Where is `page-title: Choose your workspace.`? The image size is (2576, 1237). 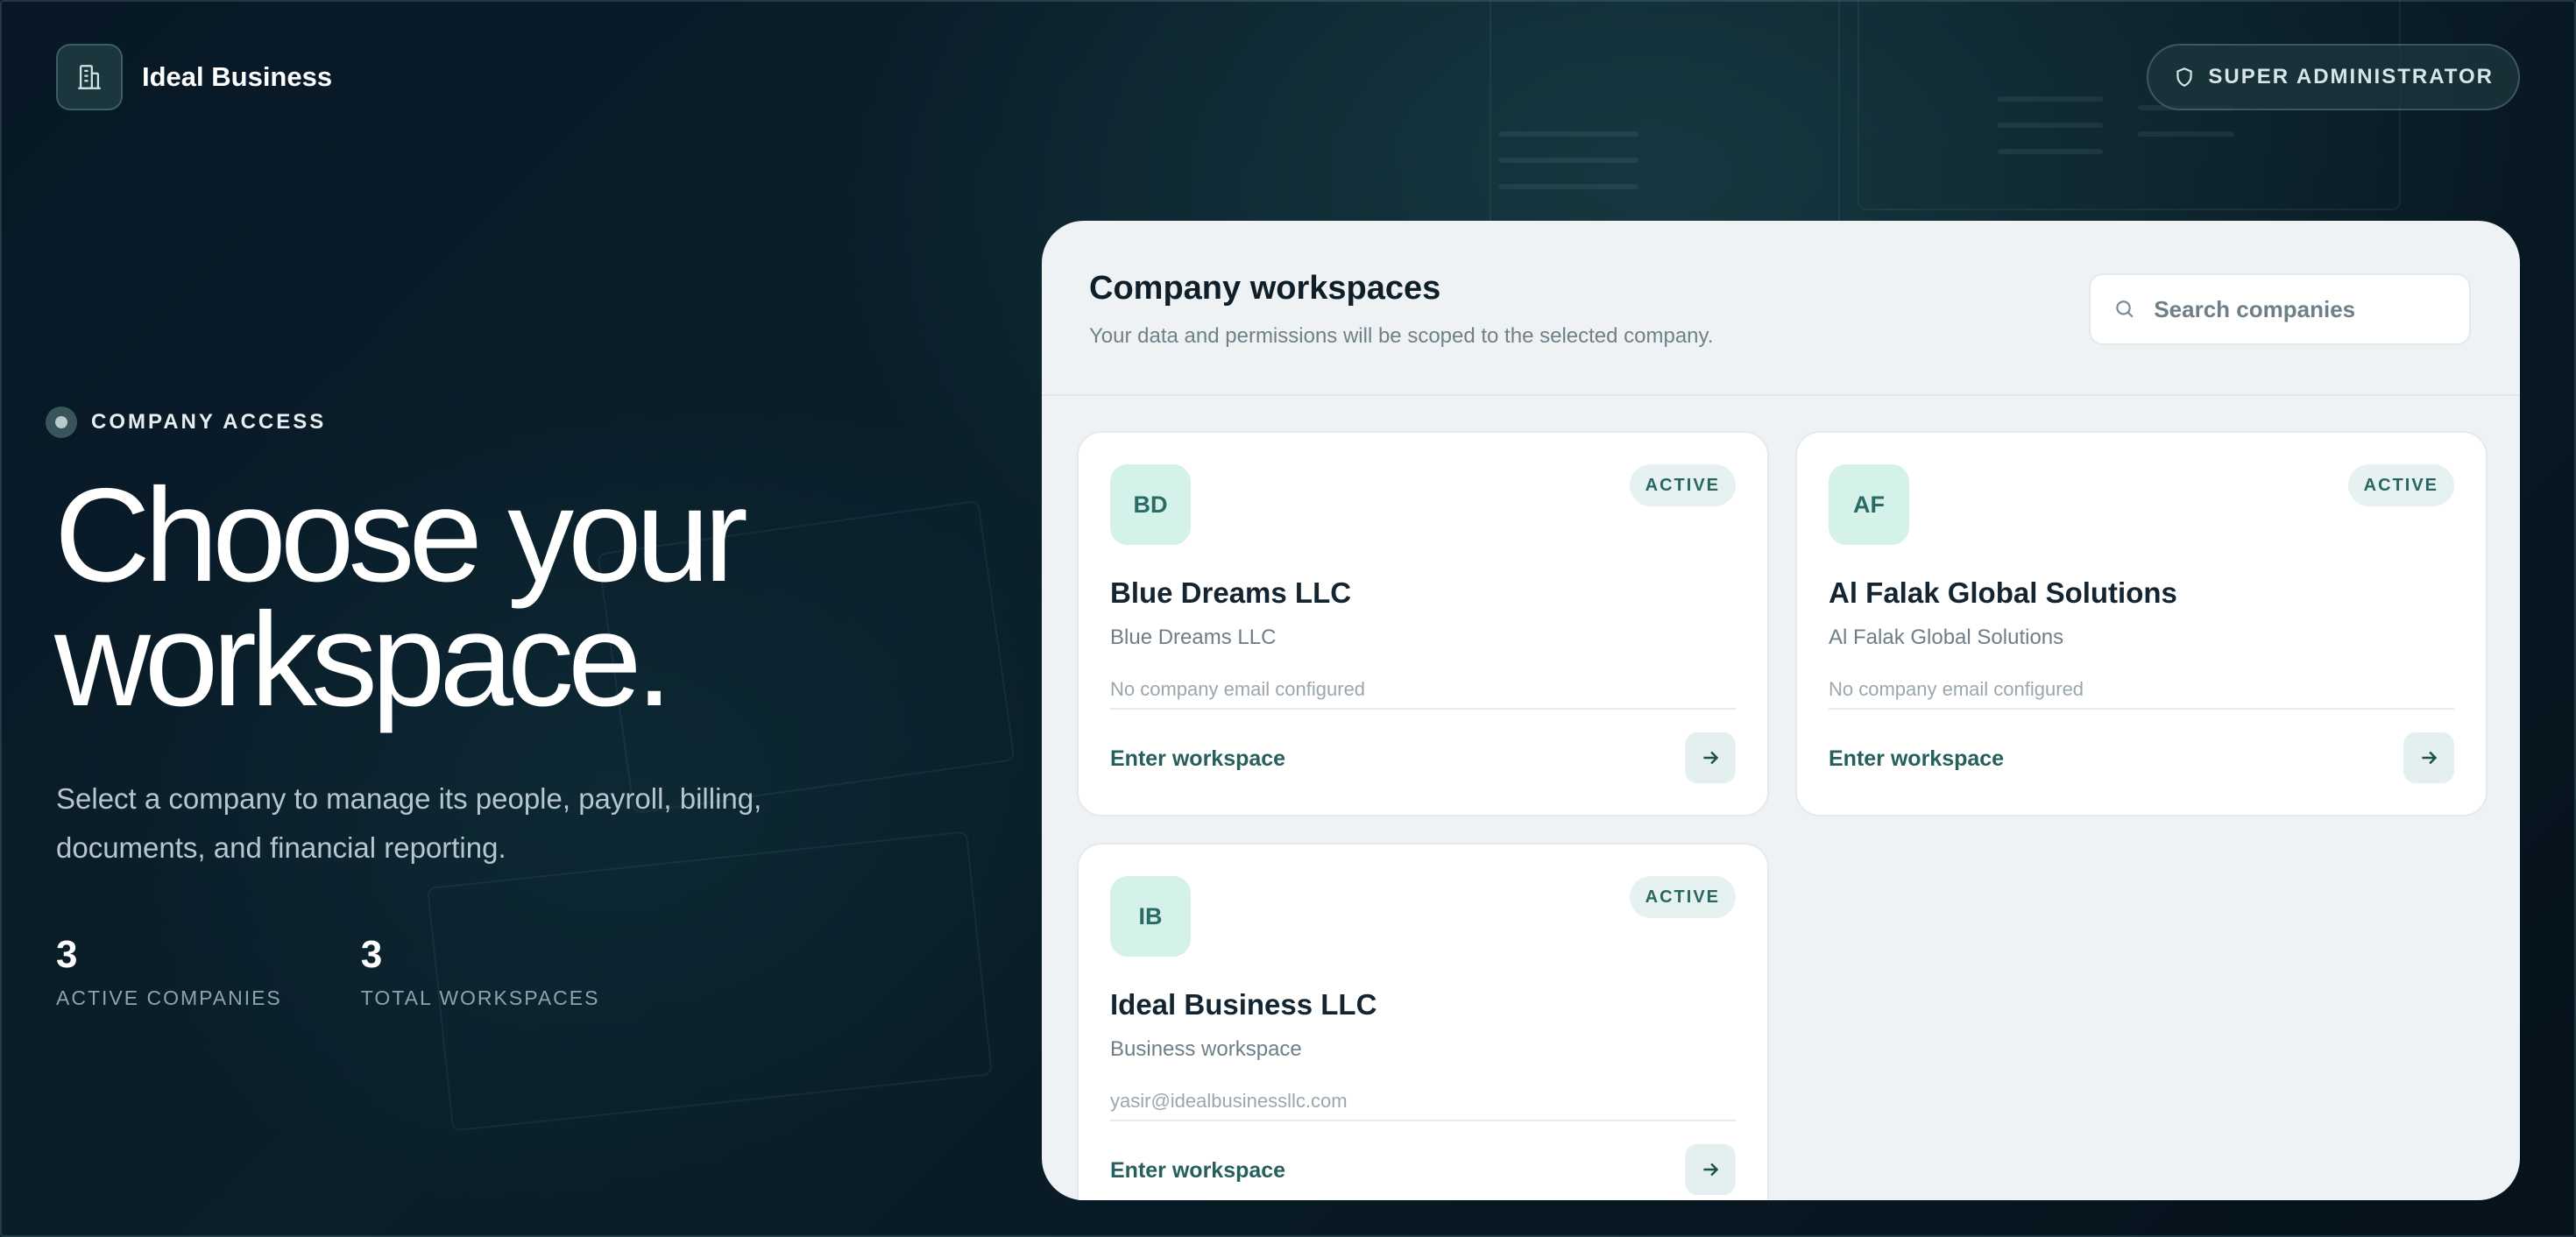
page-title: Choose your workspace. is located at coordinates (492, 597).